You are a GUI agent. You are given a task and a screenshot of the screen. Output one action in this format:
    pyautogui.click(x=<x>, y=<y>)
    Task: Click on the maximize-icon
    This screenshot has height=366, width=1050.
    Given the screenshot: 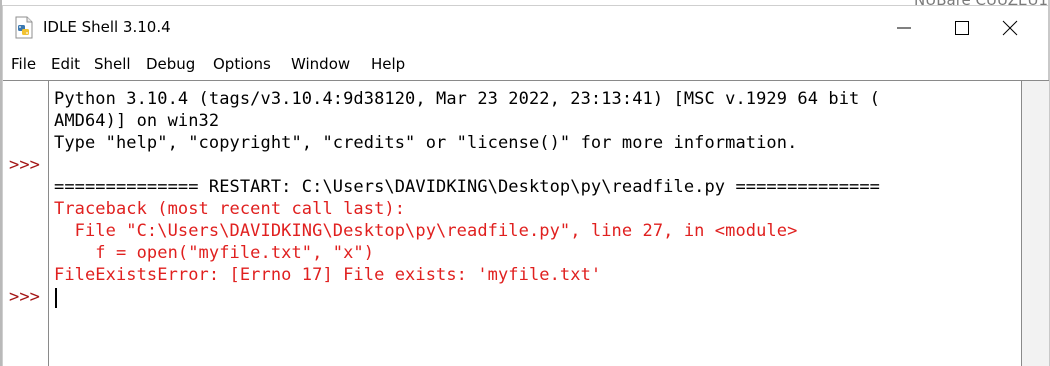 What is the action you would take?
    pyautogui.click(x=962, y=28)
    